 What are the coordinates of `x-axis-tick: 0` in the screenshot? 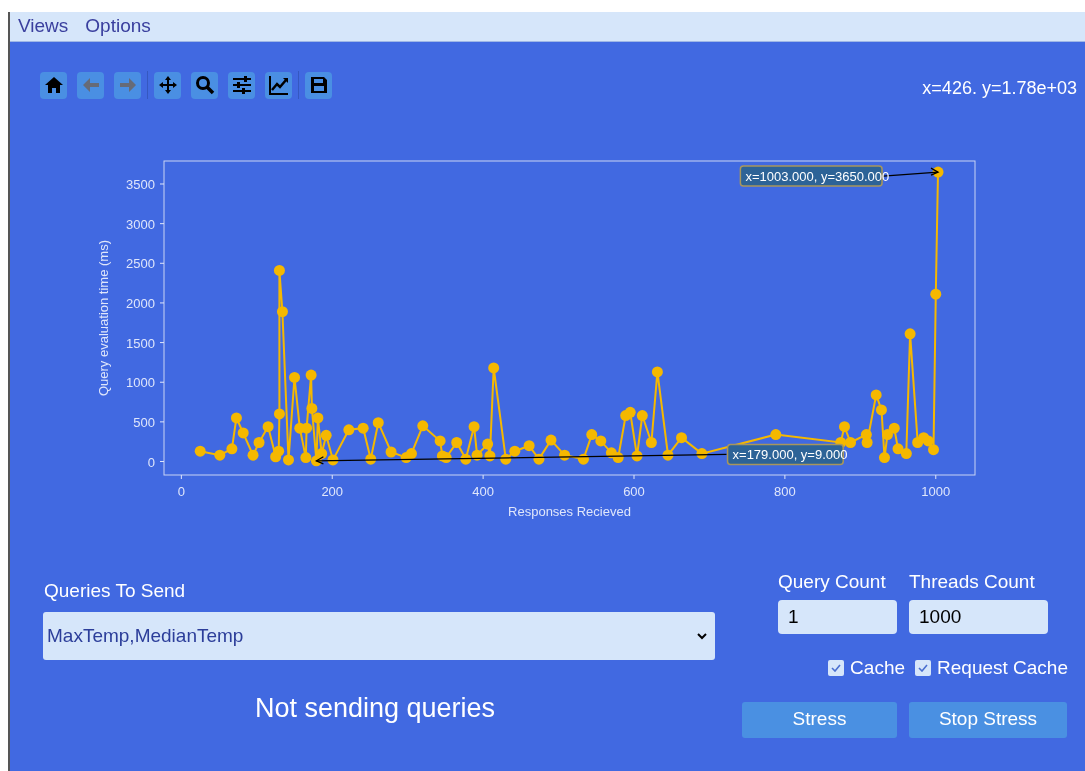 It's located at (181, 486).